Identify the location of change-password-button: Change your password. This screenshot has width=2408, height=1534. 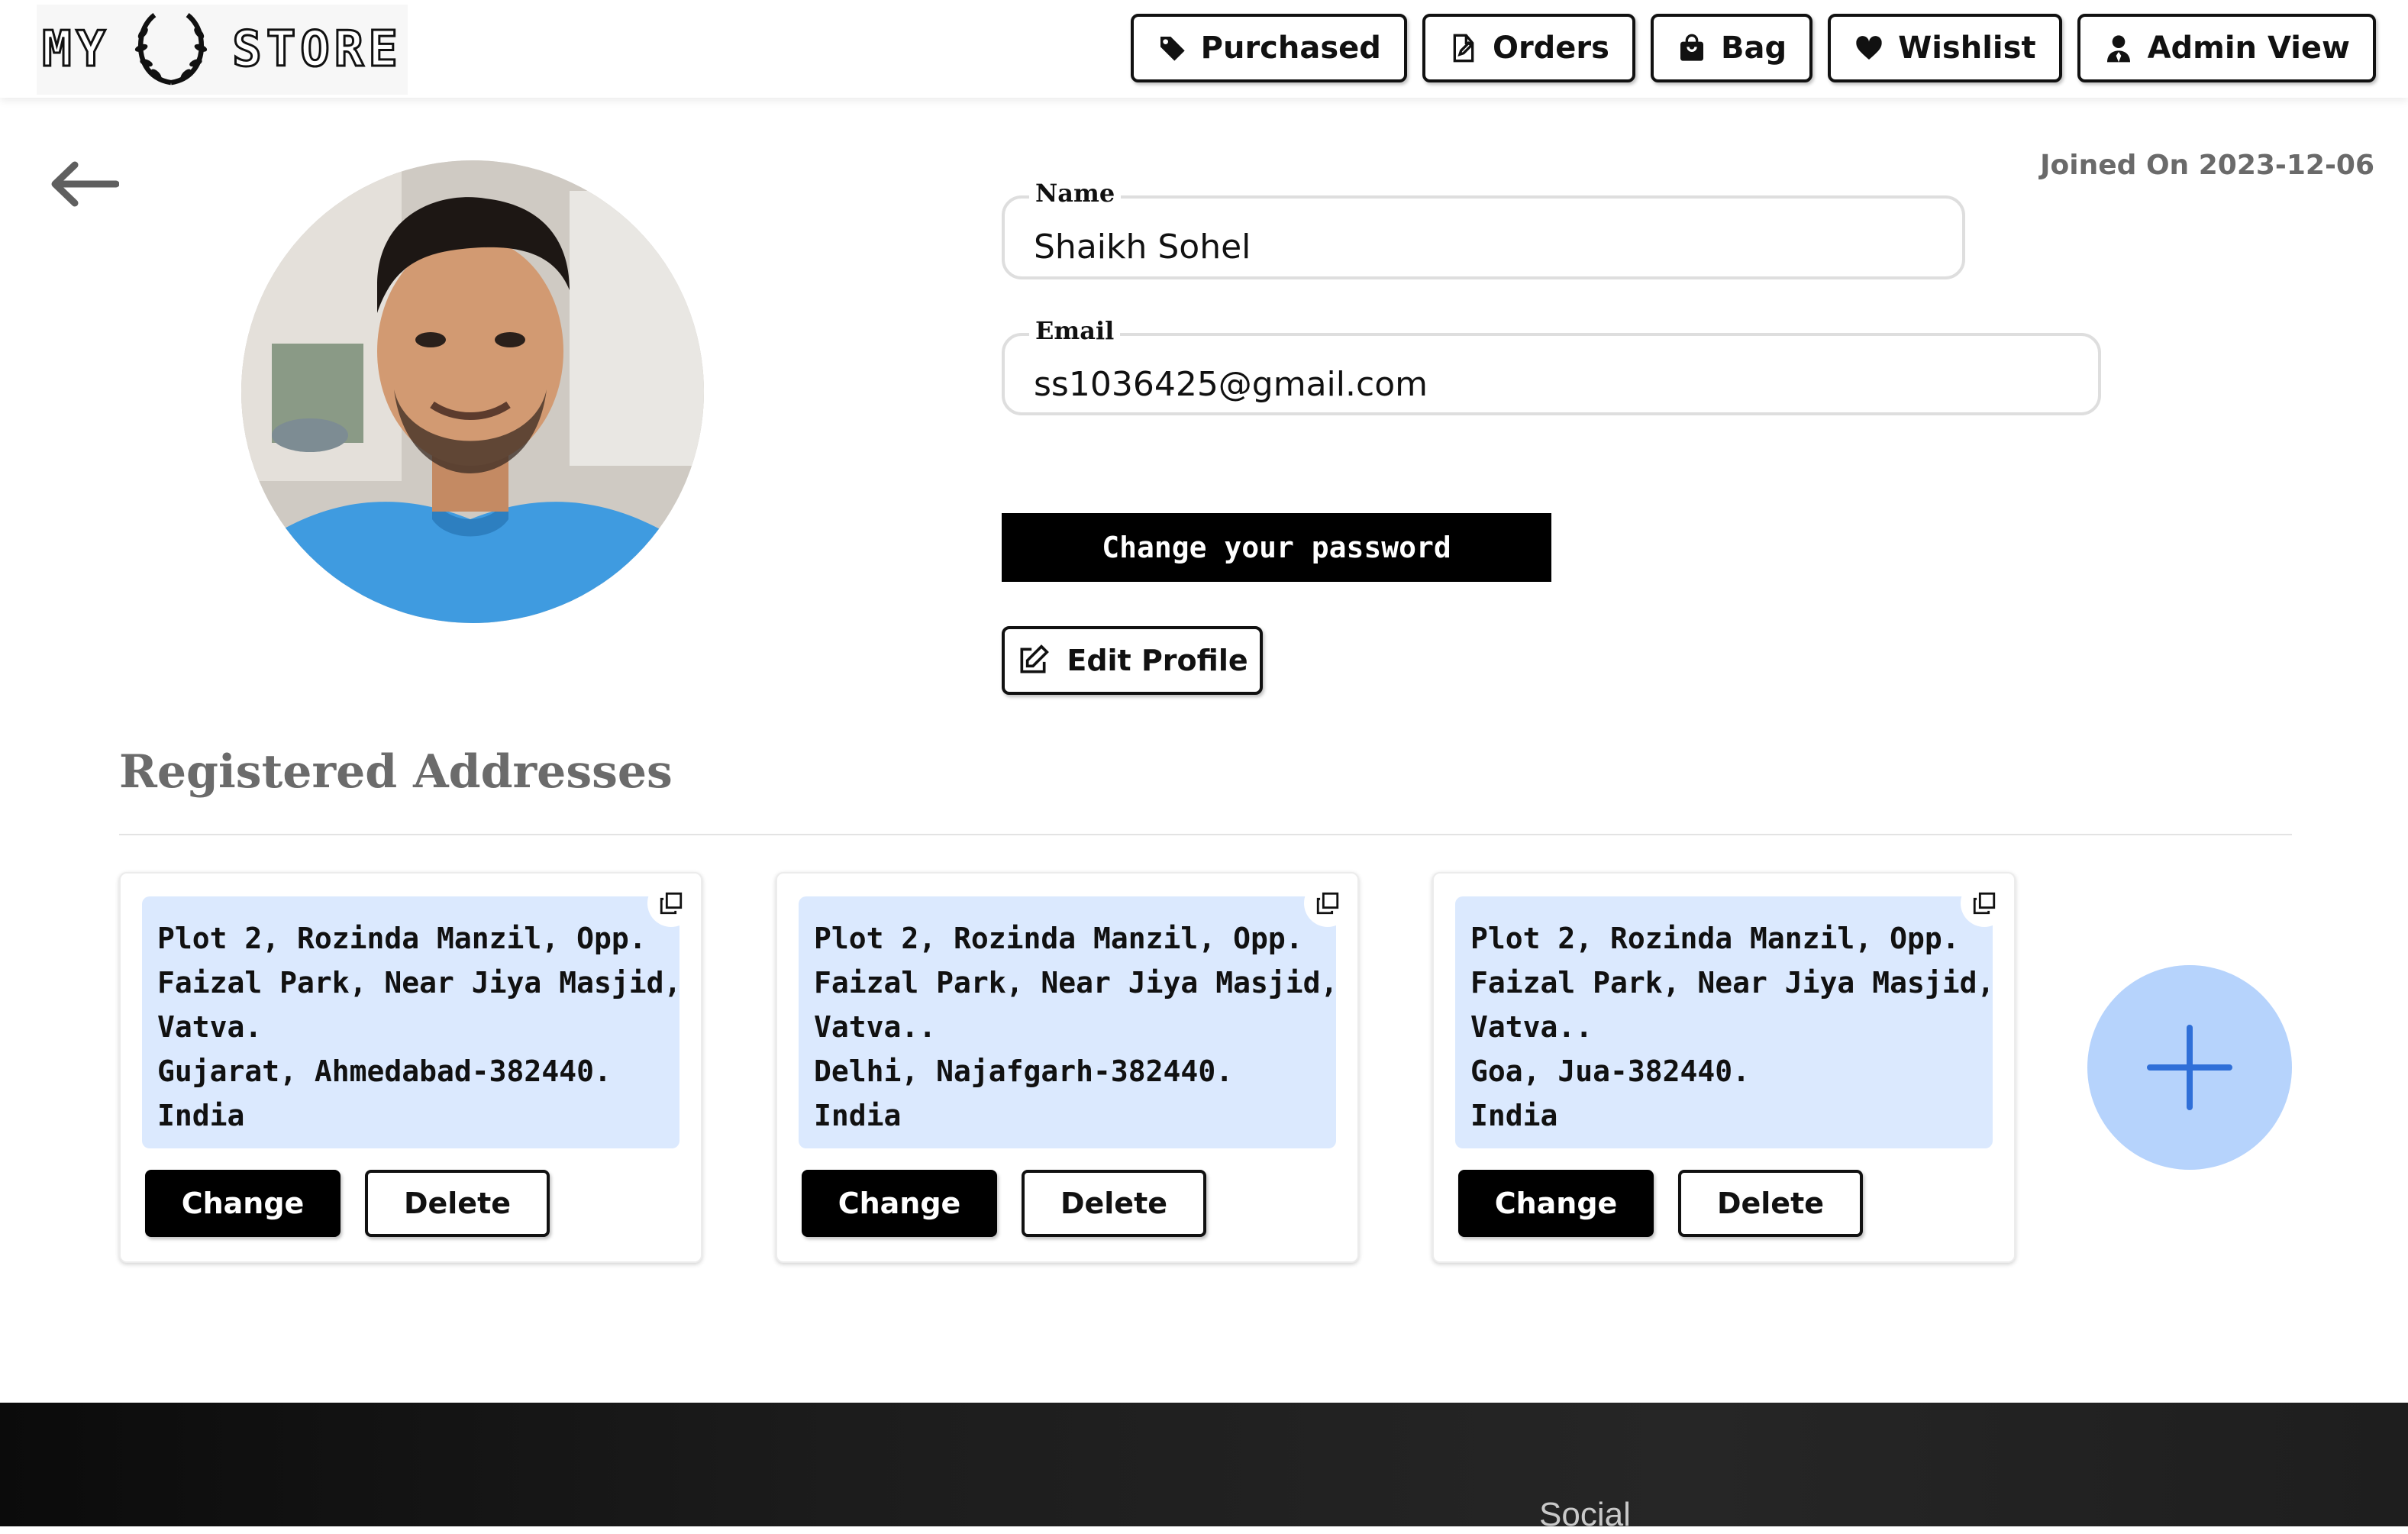
(1276, 547).